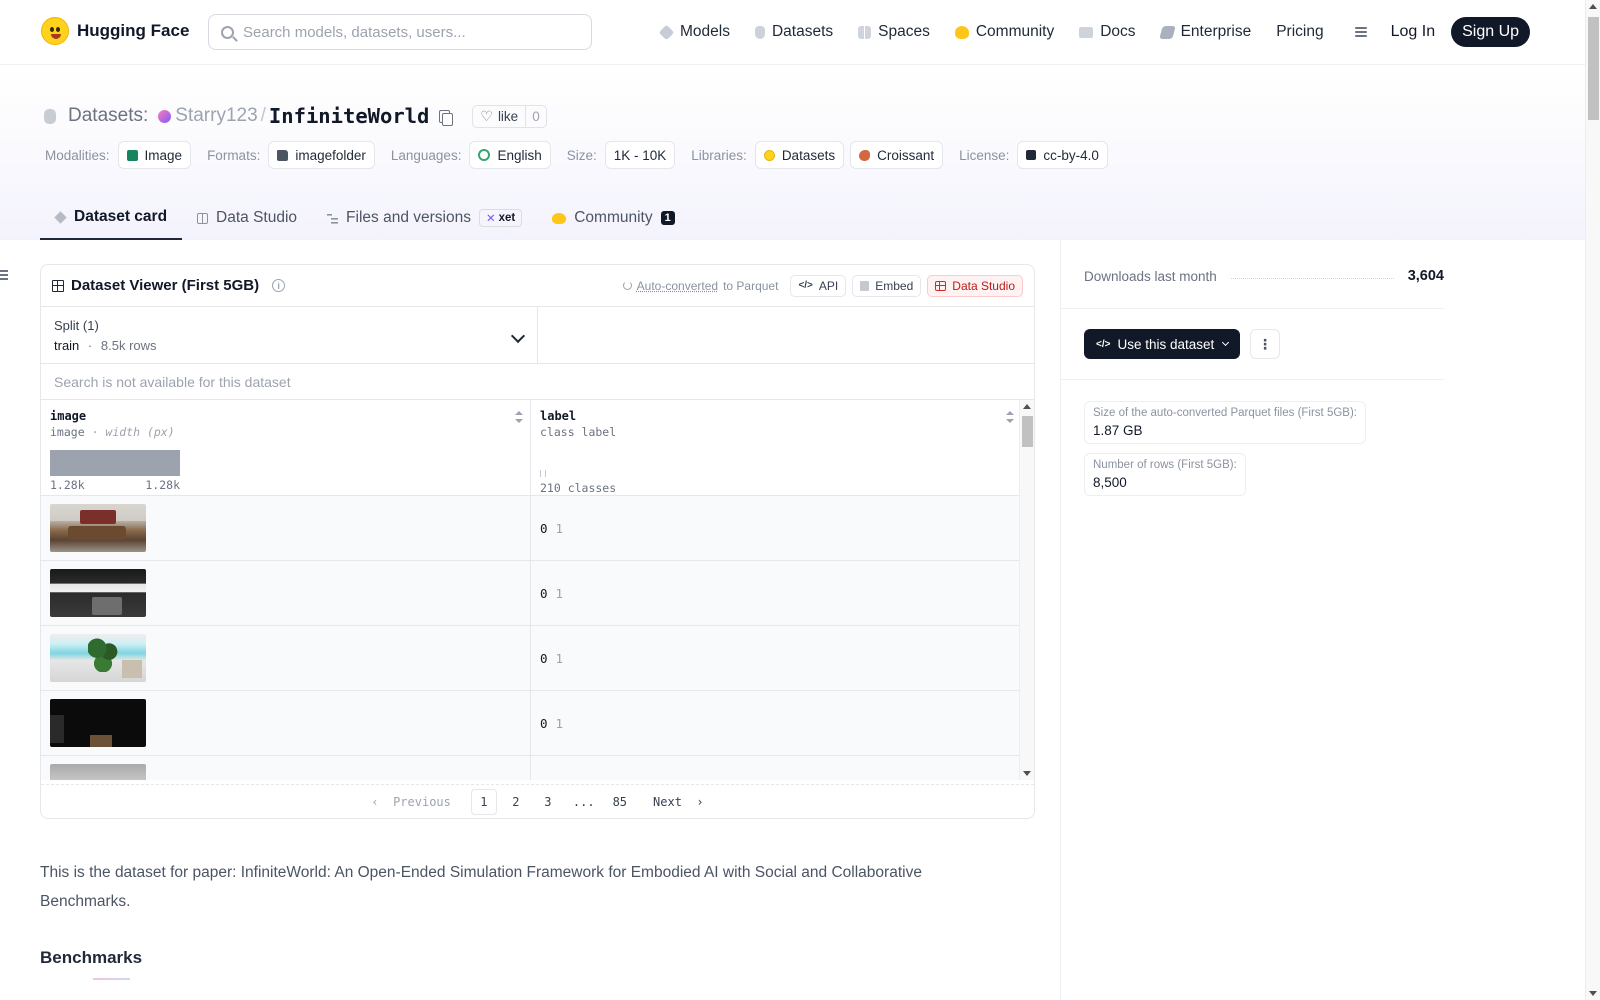  I want to click on tab-community: Community 1, so click(613, 218).